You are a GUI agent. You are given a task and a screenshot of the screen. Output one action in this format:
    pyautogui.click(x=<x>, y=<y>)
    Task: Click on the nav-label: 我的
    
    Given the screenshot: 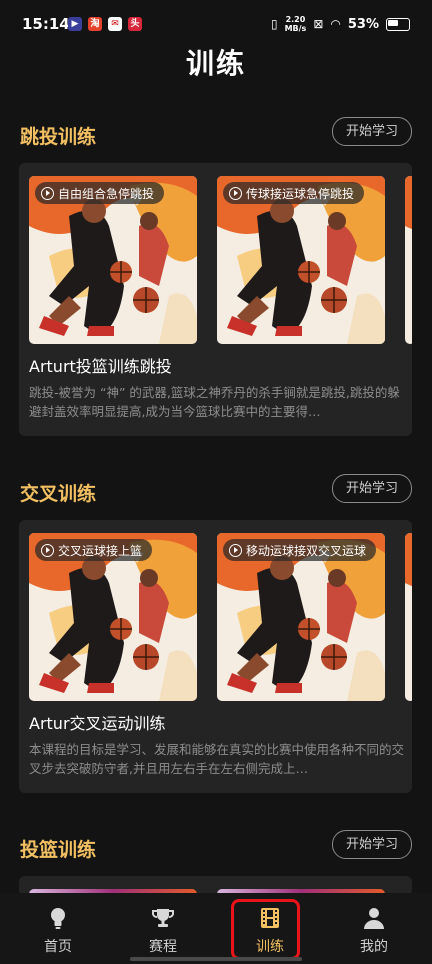 What is the action you would take?
    pyautogui.click(x=374, y=947)
    